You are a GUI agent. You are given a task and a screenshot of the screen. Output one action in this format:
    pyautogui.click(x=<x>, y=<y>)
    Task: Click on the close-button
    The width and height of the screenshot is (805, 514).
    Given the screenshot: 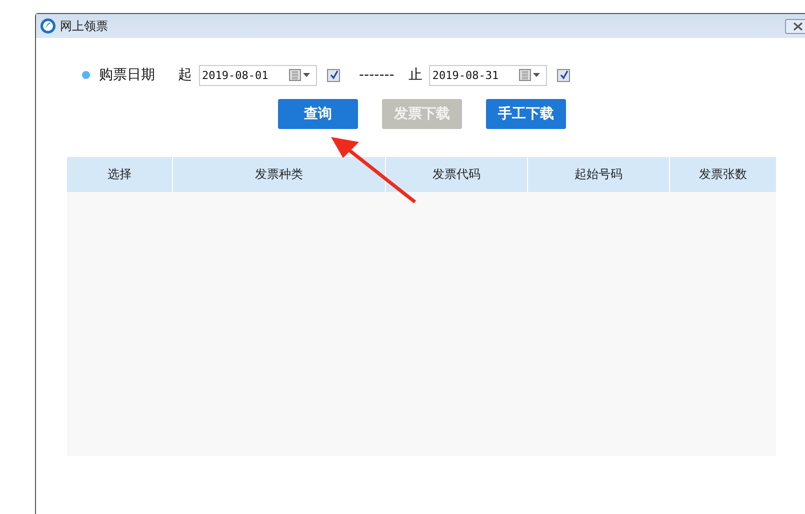 What is the action you would take?
    pyautogui.click(x=795, y=26)
    